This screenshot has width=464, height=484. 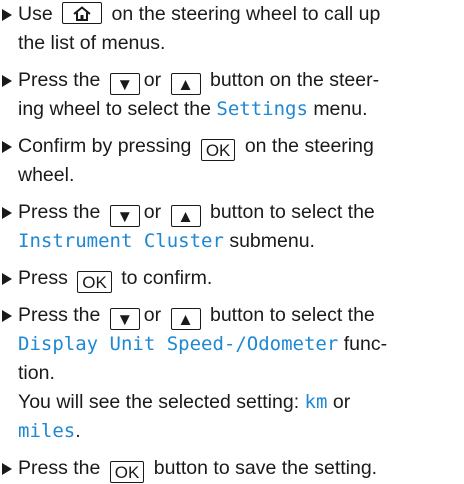 What do you see at coordinates (121, 241) in the screenshot?
I see `instrument-cluster-menu-name: Instrument Cluster` at bounding box center [121, 241].